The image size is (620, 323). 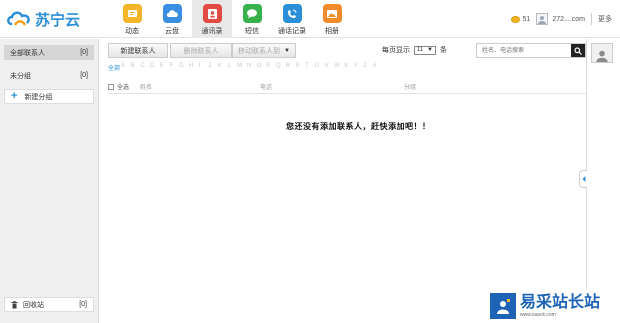 I want to click on app-logo: 苏宁云, so click(x=43, y=19).